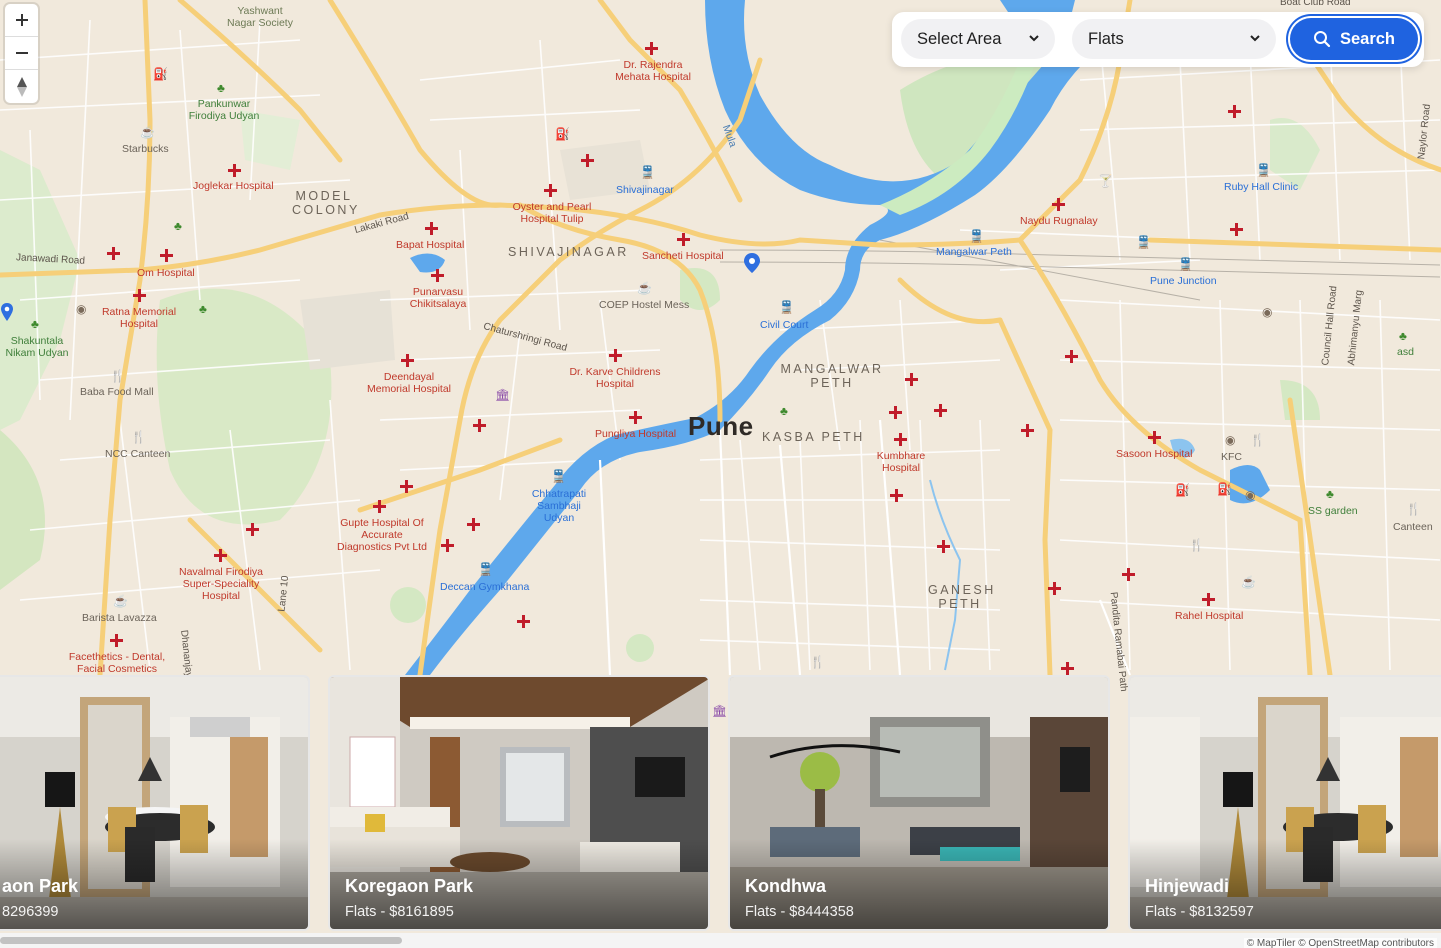 This screenshot has width=1441, height=948. What do you see at coordinates (409, 886) in the screenshot?
I see `card-title: Koregaon Park` at bounding box center [409, 886].